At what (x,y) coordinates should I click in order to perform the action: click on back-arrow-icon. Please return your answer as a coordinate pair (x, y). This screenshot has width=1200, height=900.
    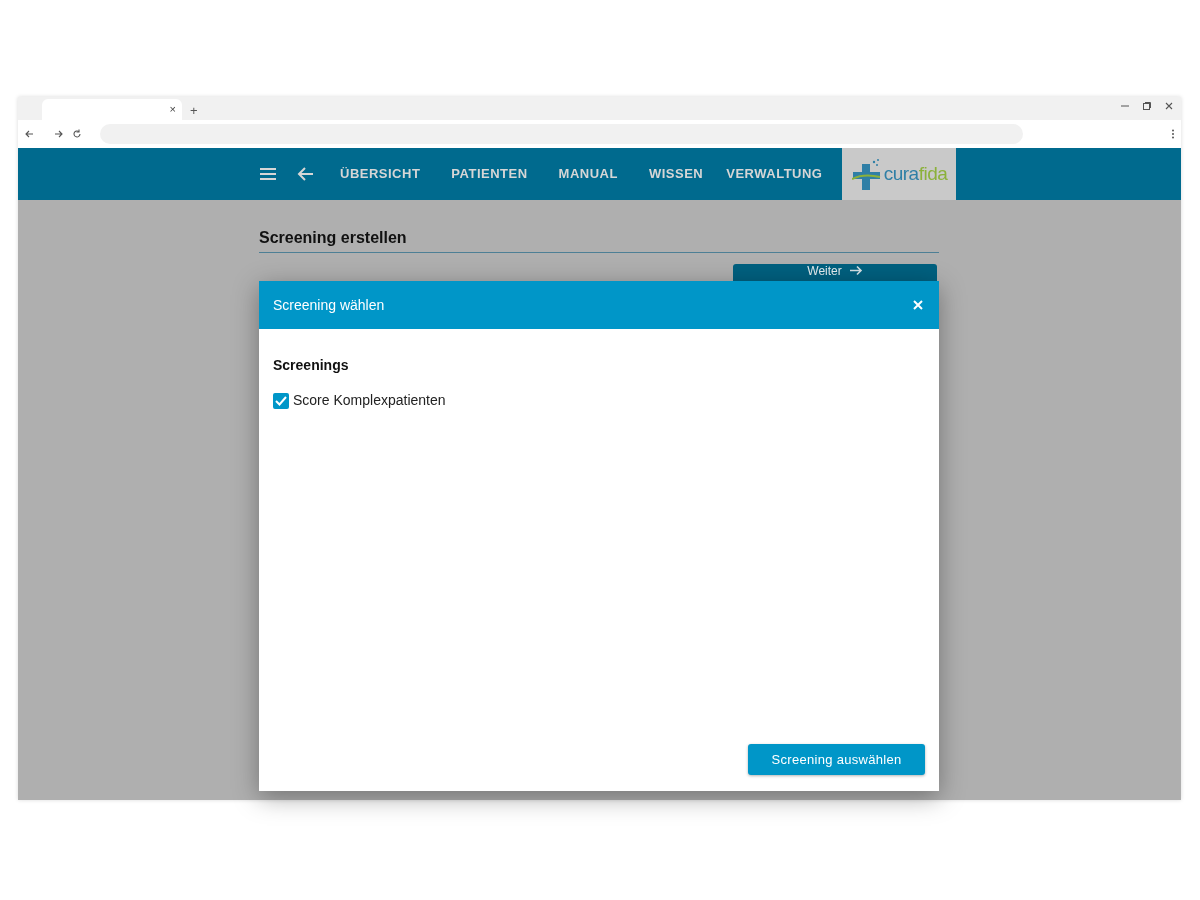
    Looking at the image, I should click on (305, 174).